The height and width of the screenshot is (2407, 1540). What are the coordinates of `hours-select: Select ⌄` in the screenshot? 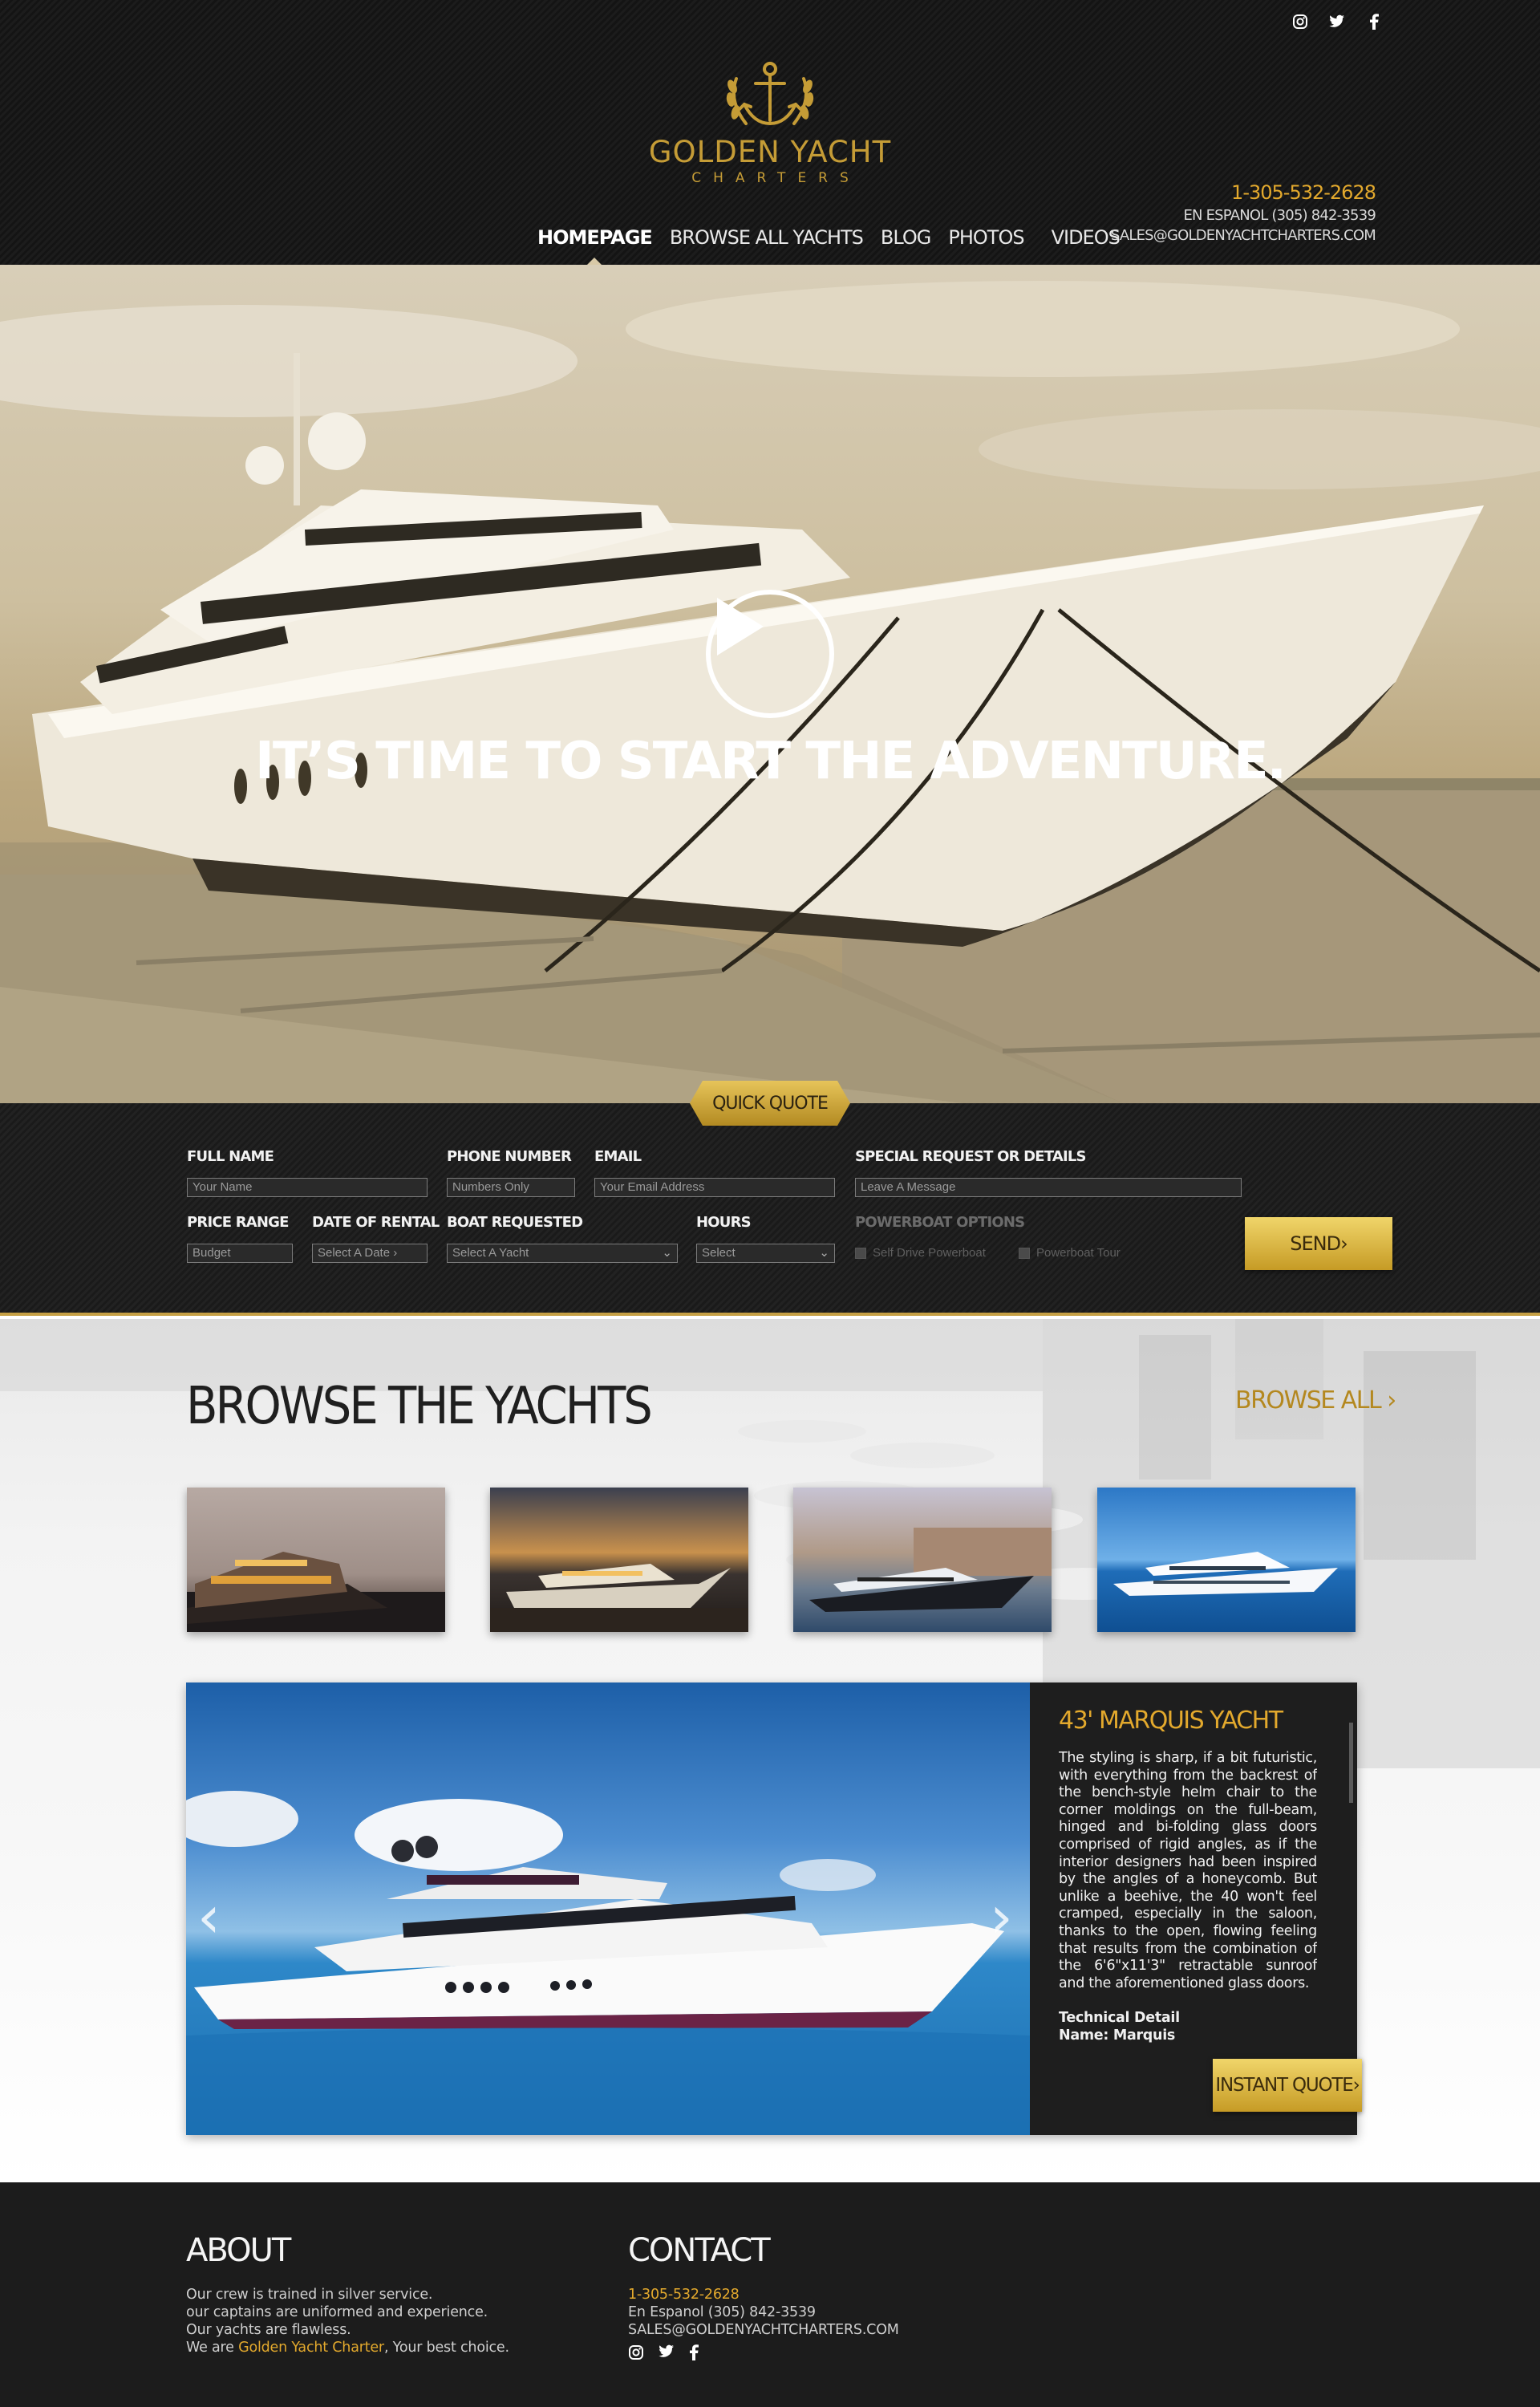 It's located at (765, 1254).